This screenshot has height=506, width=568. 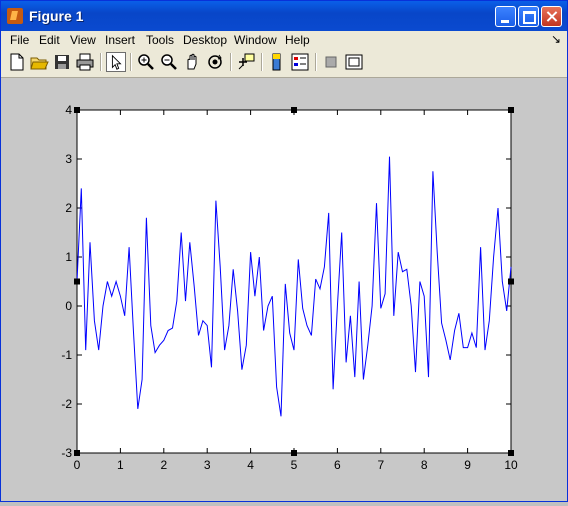 I want to click on save-icon, so click(x=62, y=62).